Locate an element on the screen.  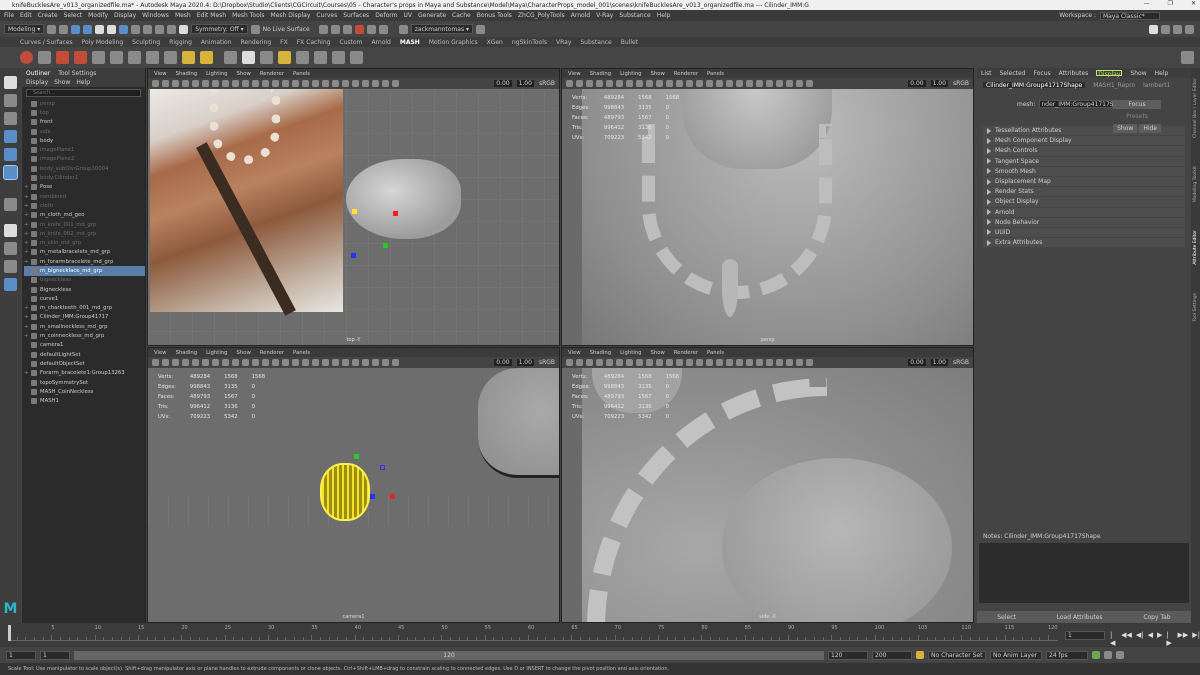
select-tool-icon is located at coordinates (10, 82).